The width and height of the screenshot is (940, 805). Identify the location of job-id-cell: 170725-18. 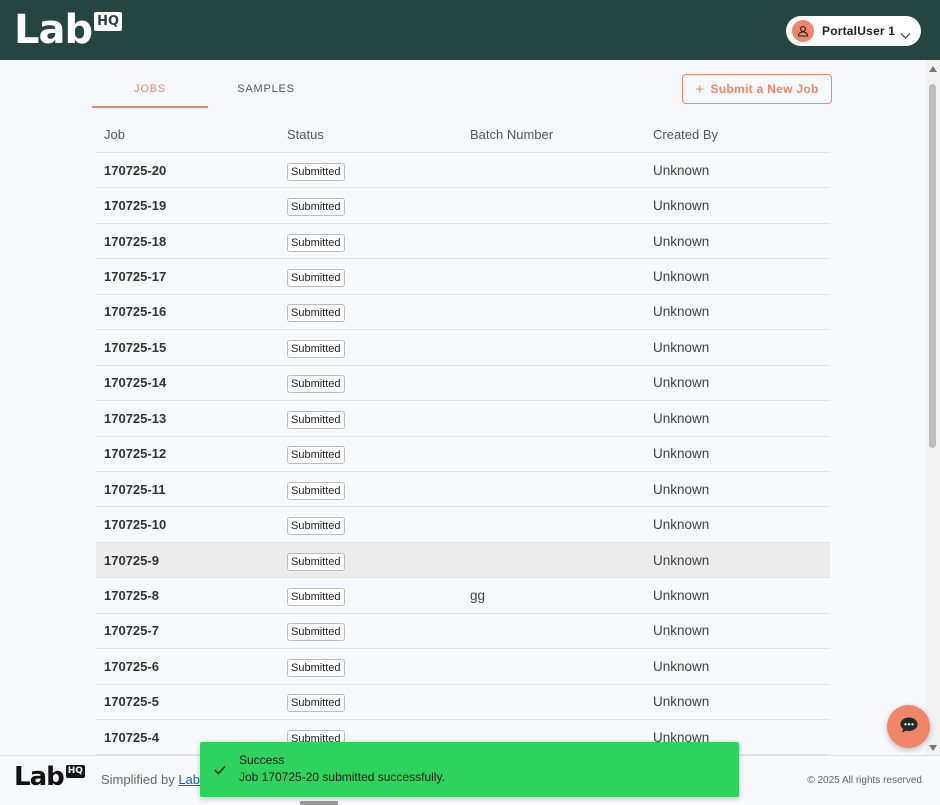
(187, 241).